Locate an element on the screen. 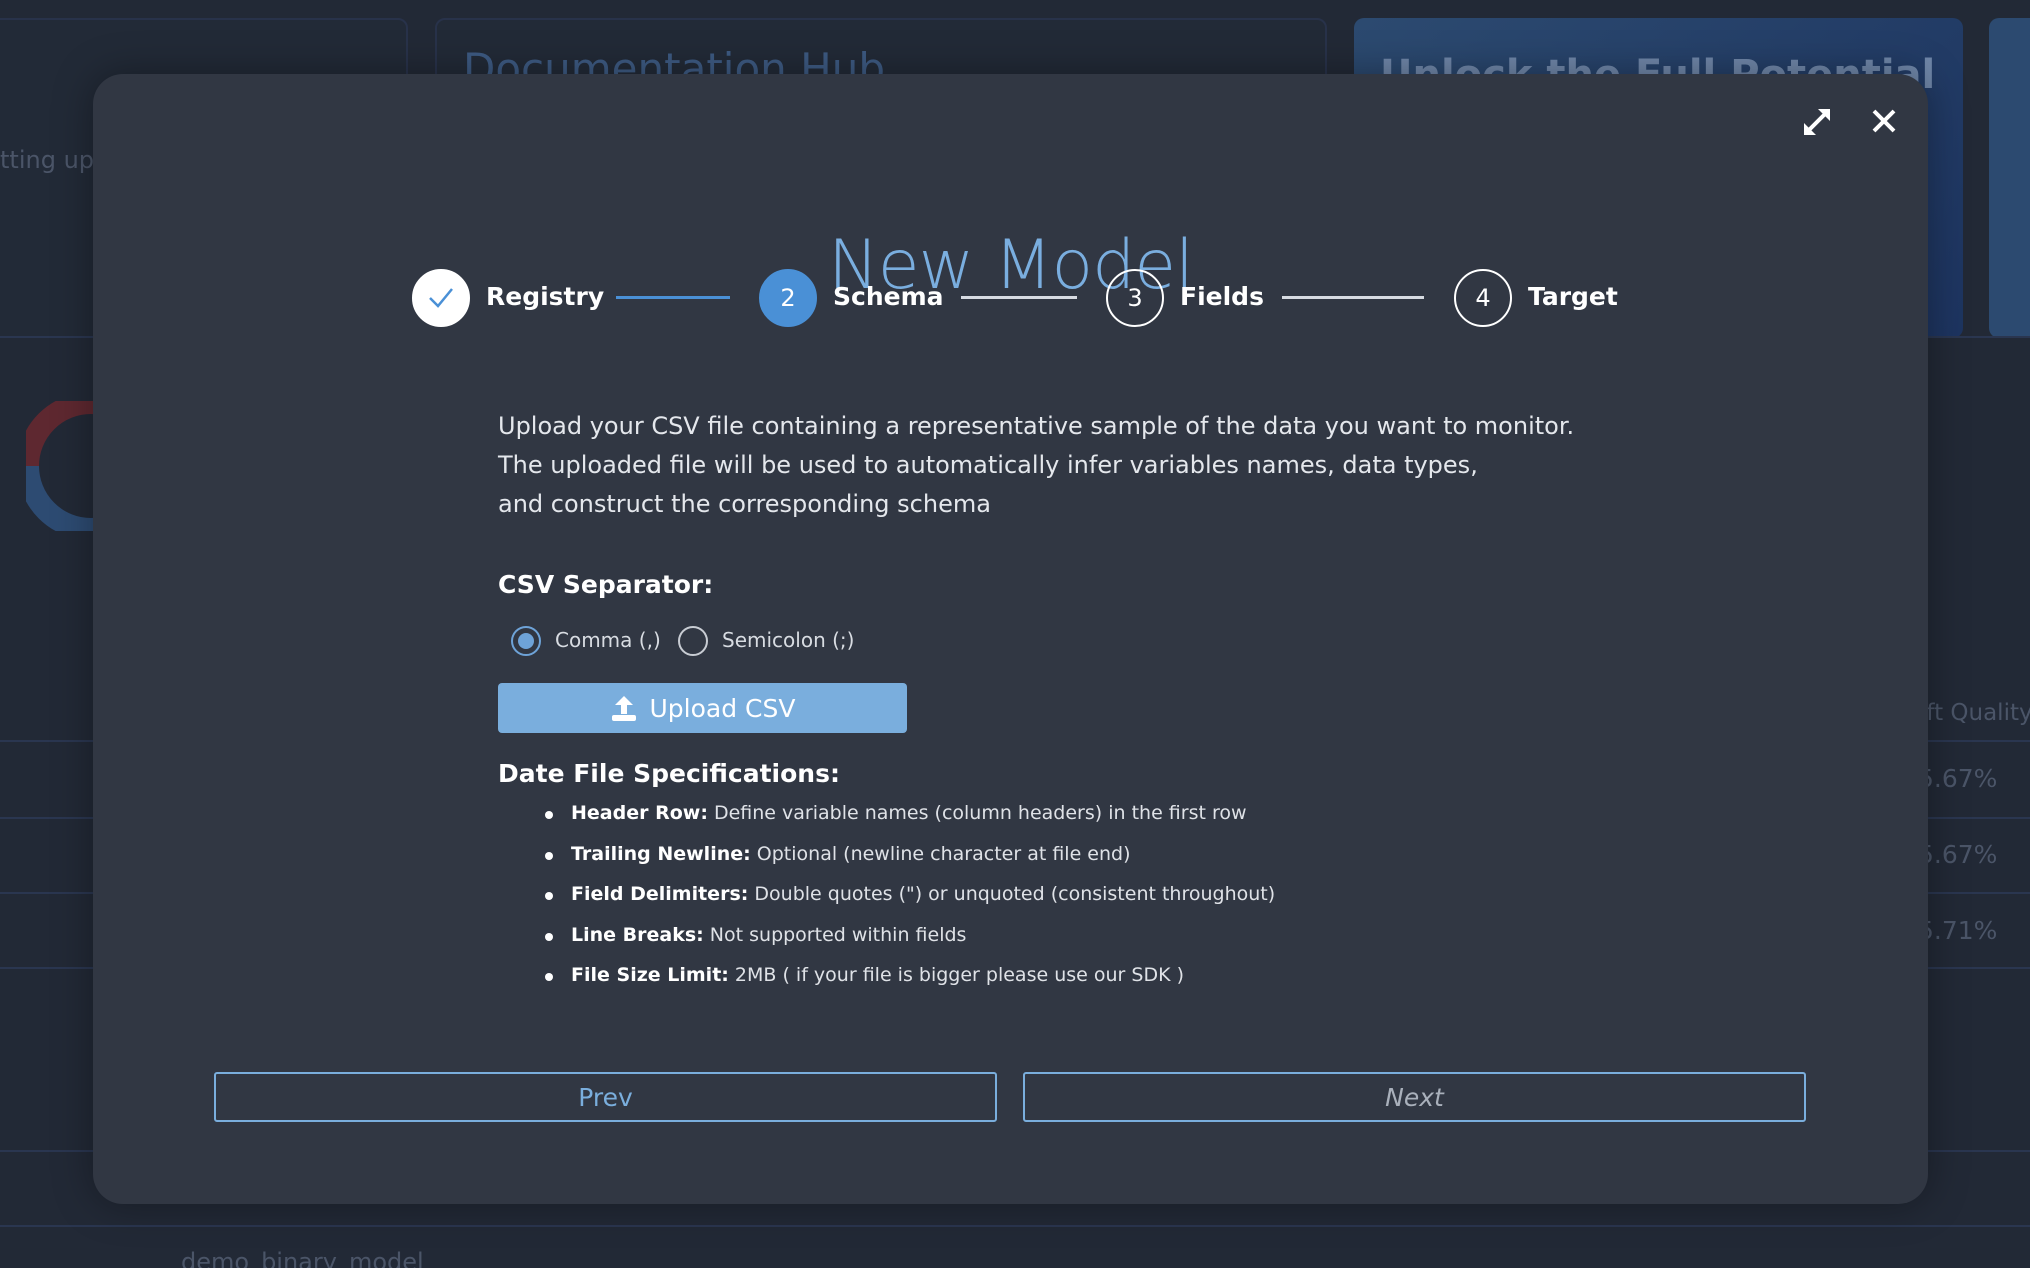  spec-term: Header Row: is located at coordinates (639, 813).